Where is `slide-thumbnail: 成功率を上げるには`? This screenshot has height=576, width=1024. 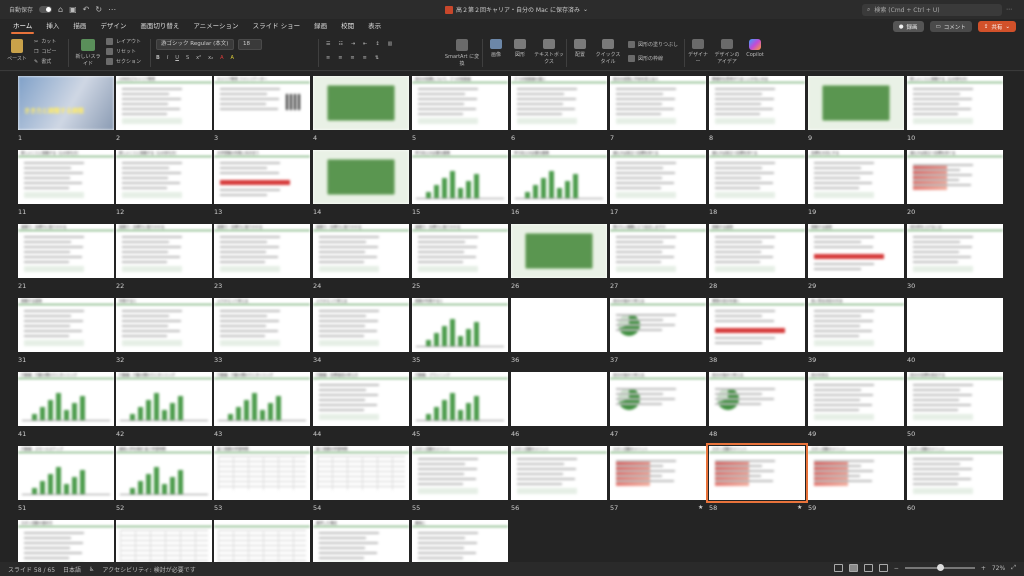
slide-thumbnail: 成功率を上げるには is located at coordinates (955, 251).